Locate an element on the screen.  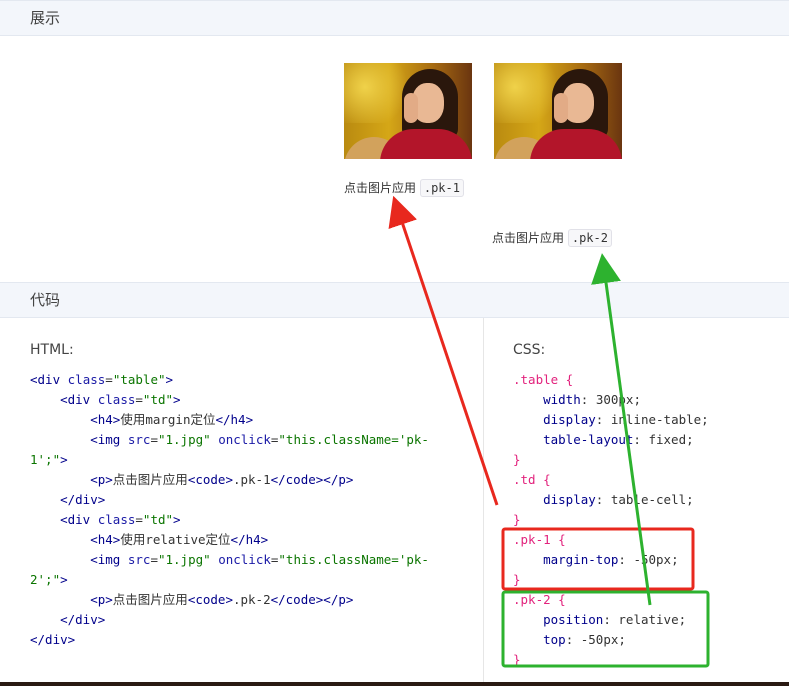
highlight-box-pk2 is located at coordinates (605, 629).